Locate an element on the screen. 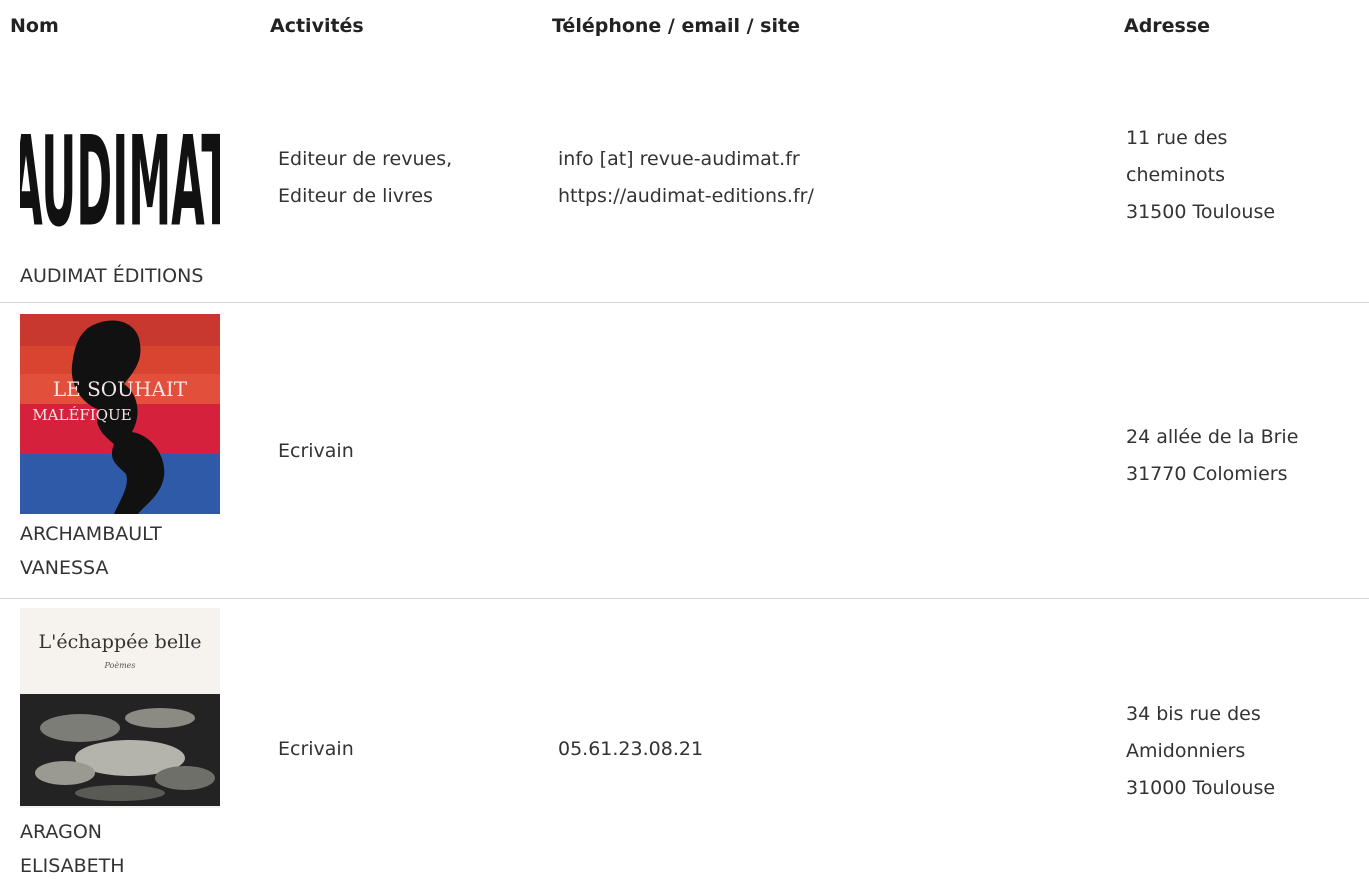 This screenshot has width=1369, height=879. column-header-address: Adresse is located at coordinates (1167, 26).